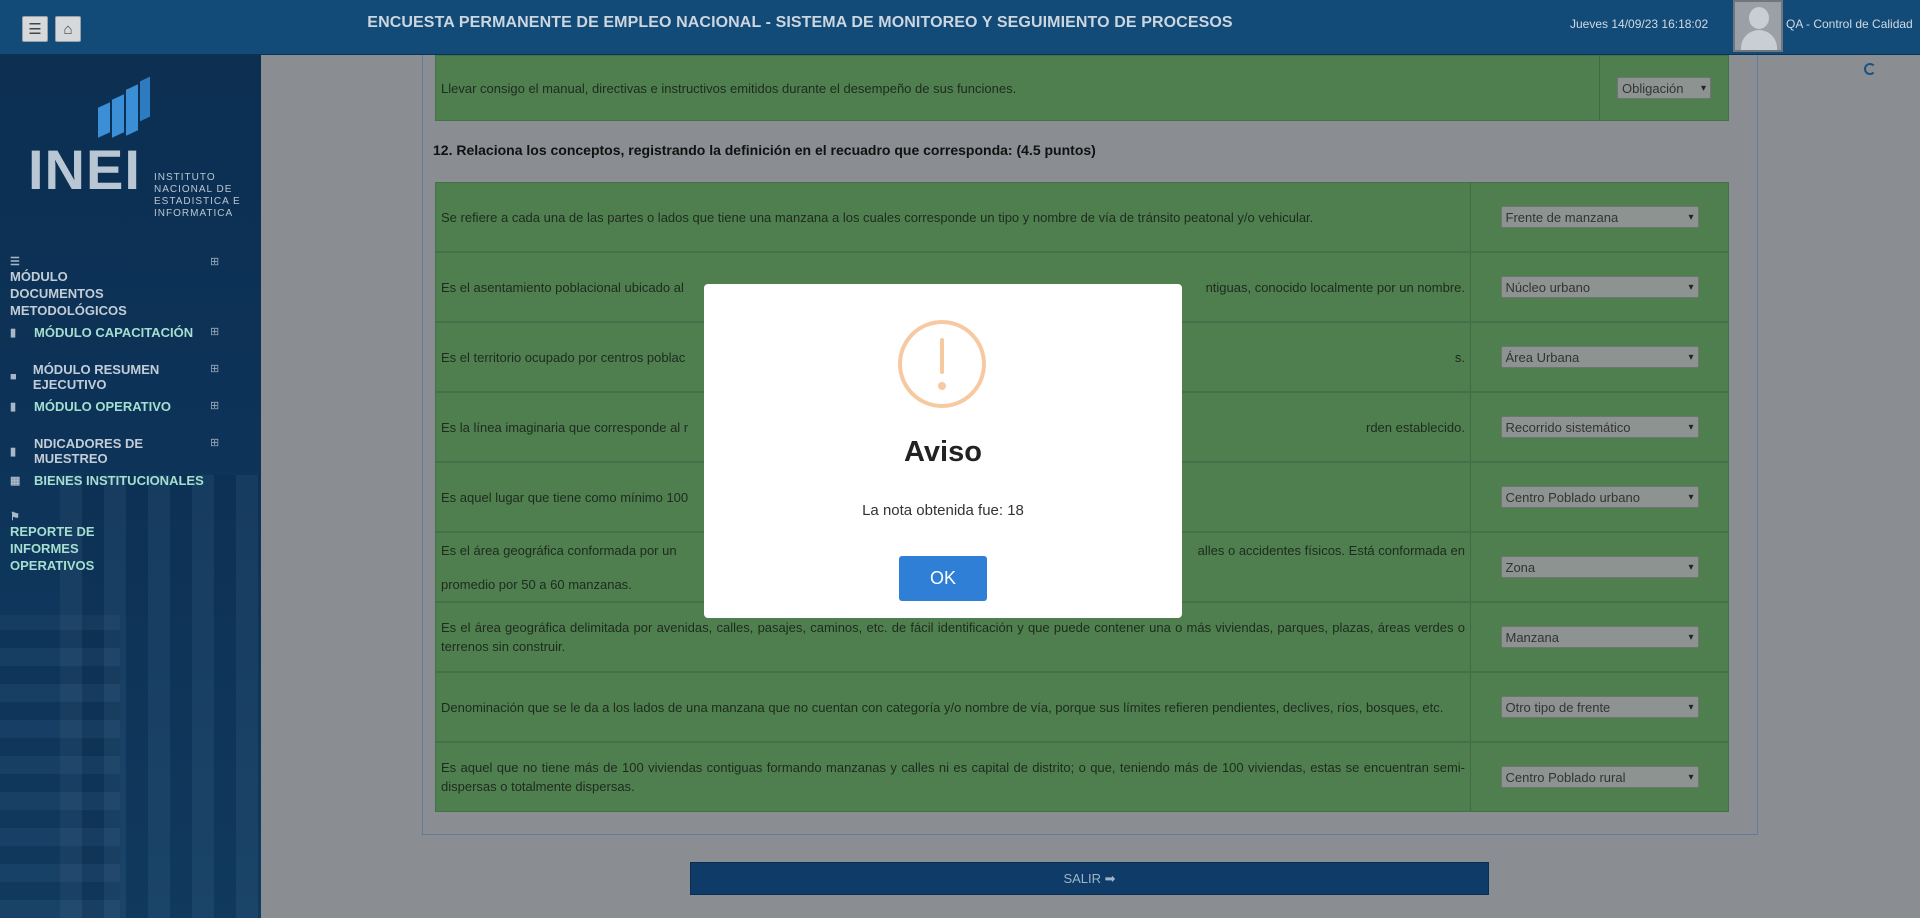 This screenshot has width=1920, height=918. I want to click on sidebar-item-label: NDICADORES DE MUESTREO, so click(88, 451).